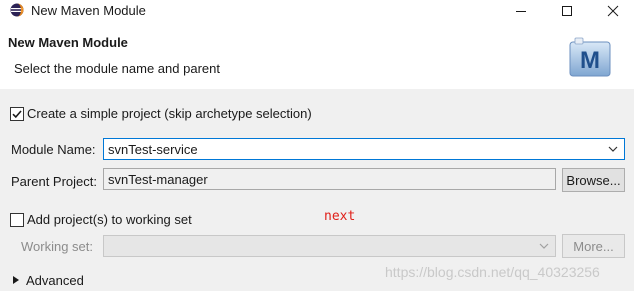  I want to click on window-title: New Maven Module, so click(88, 10).